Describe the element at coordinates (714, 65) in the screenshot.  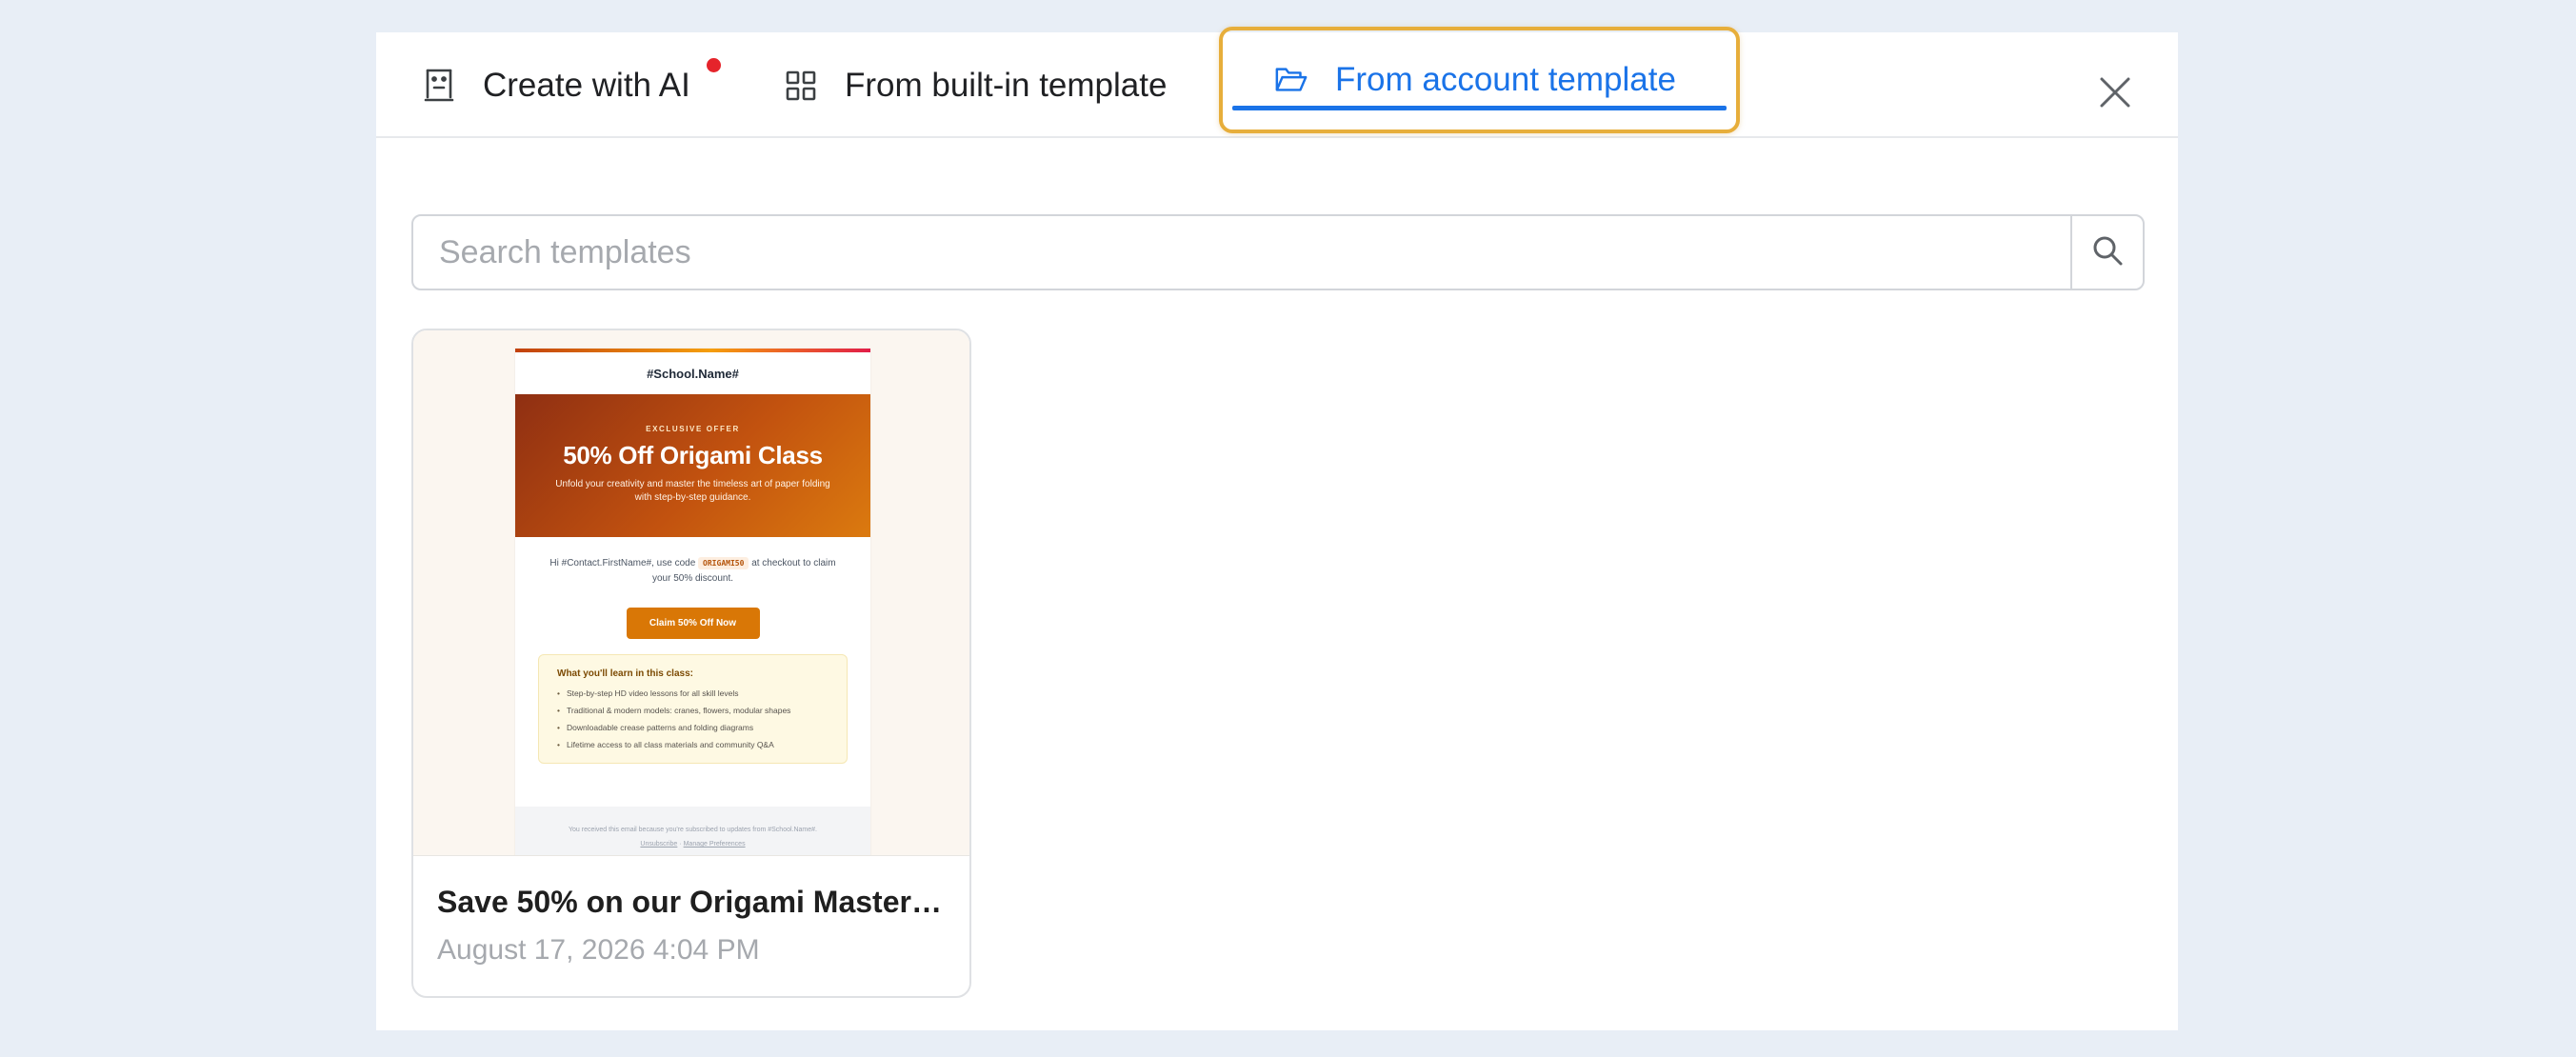
I see `notification-badge` at that location.